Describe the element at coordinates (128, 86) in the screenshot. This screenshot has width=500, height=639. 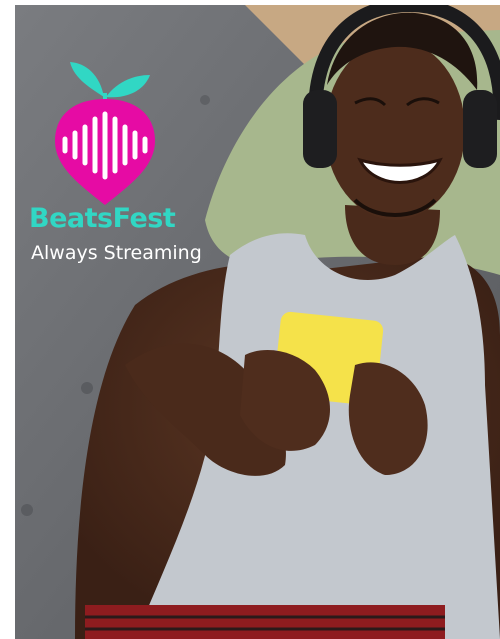
I see `leaf-right-icon` at that location.